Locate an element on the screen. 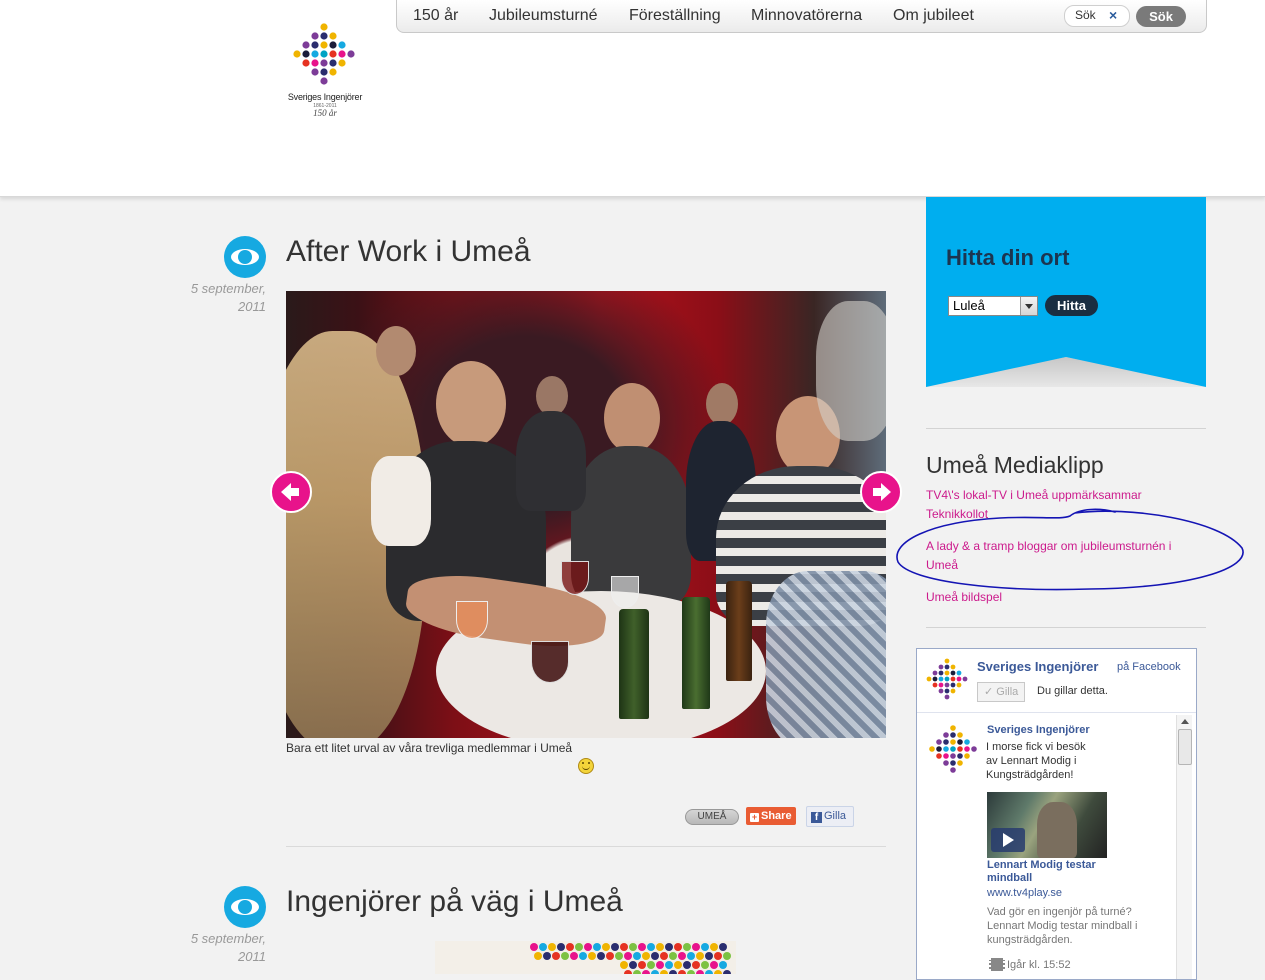 The image size is (1265, 980). search-input is located at coordinates (1093, 15).